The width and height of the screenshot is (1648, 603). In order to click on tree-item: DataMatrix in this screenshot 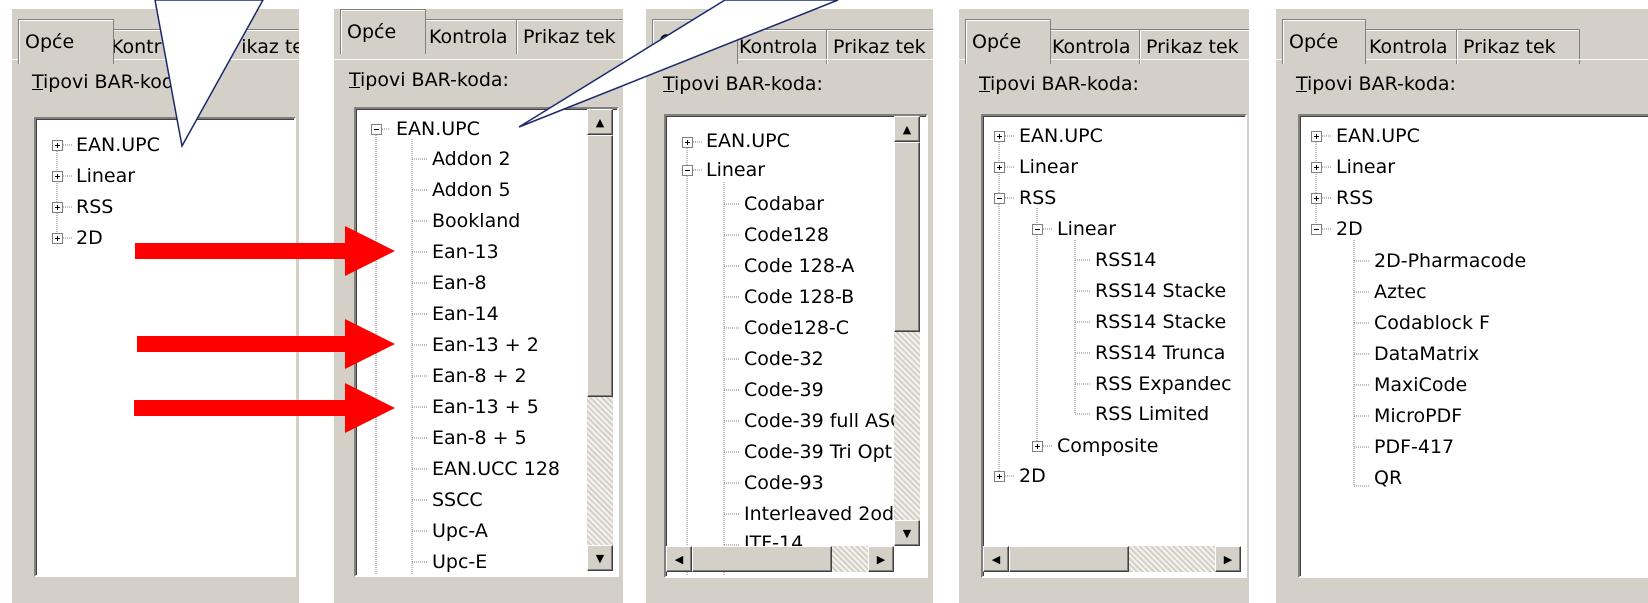, I will do `click(1426, 354)`.